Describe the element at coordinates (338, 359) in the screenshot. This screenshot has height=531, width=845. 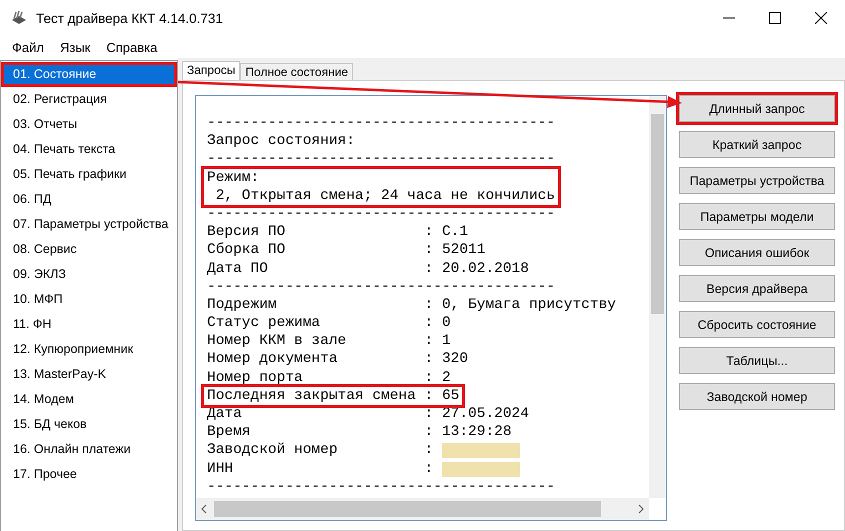
I see `report-line: Номер документа : 320` at that location.